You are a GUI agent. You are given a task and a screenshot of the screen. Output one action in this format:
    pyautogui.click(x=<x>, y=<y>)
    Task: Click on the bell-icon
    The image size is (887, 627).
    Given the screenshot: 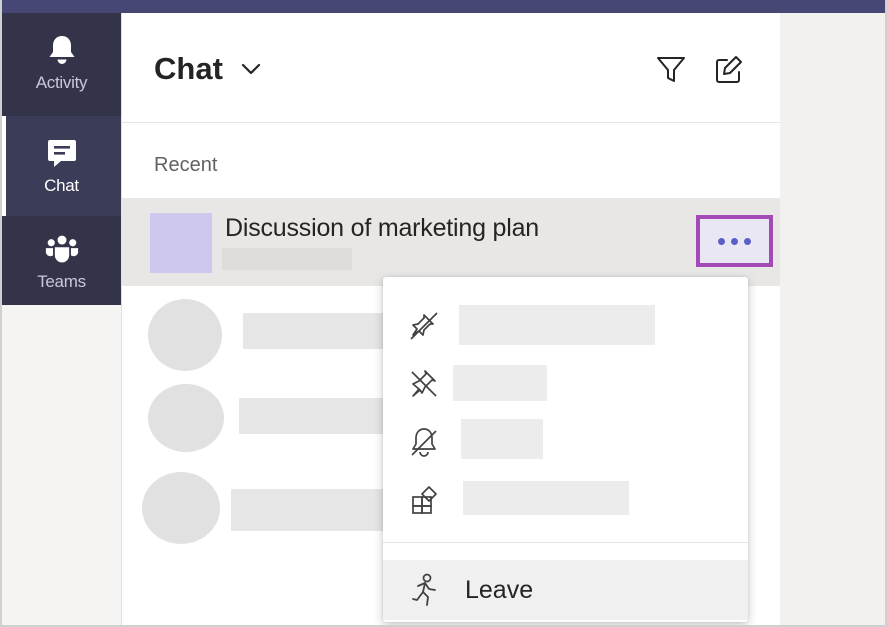 What is the action you would take?
    pyautogui.click(x=62, y=50)
    